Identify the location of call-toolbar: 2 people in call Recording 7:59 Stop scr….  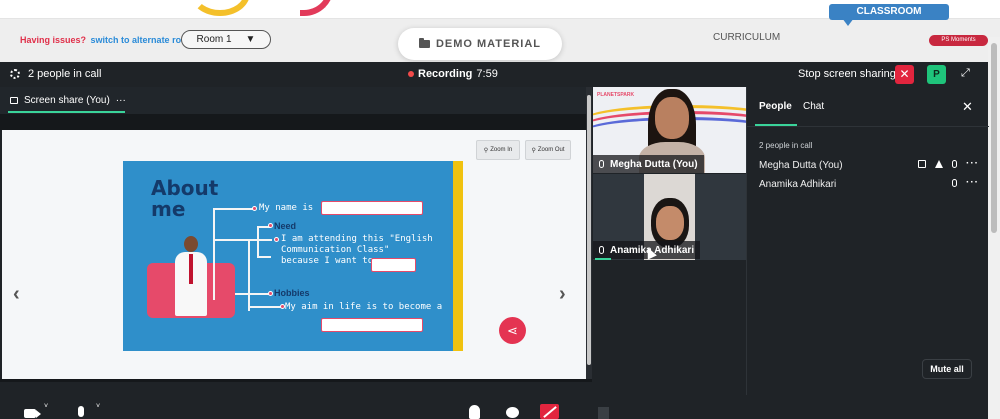
(494, 74).